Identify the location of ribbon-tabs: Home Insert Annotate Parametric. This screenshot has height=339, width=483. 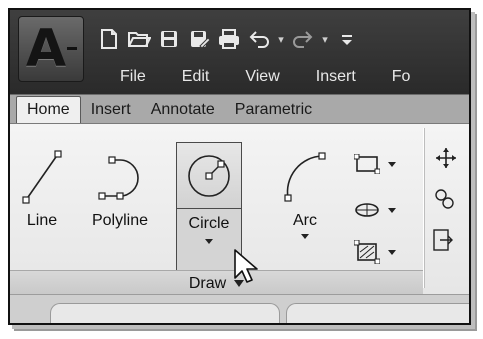
(239, 109).